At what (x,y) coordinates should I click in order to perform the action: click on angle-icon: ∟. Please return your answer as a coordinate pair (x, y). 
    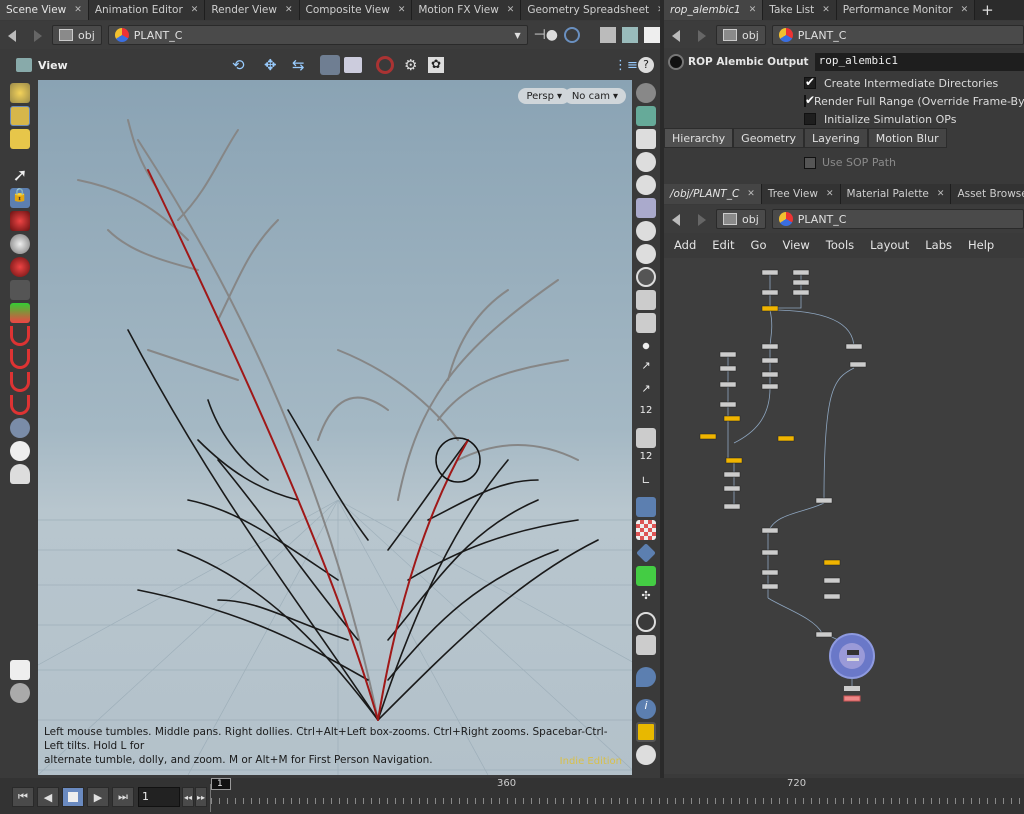
    Looking at the image, I should click on (646, 484).